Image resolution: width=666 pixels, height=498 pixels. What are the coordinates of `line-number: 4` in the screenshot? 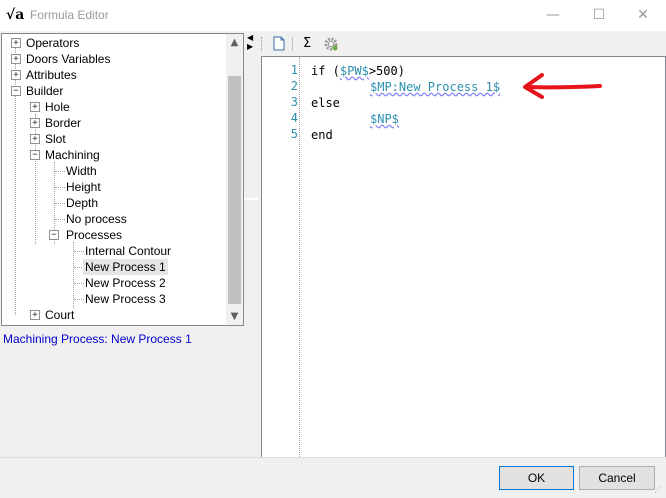 It's located at (294, 118).